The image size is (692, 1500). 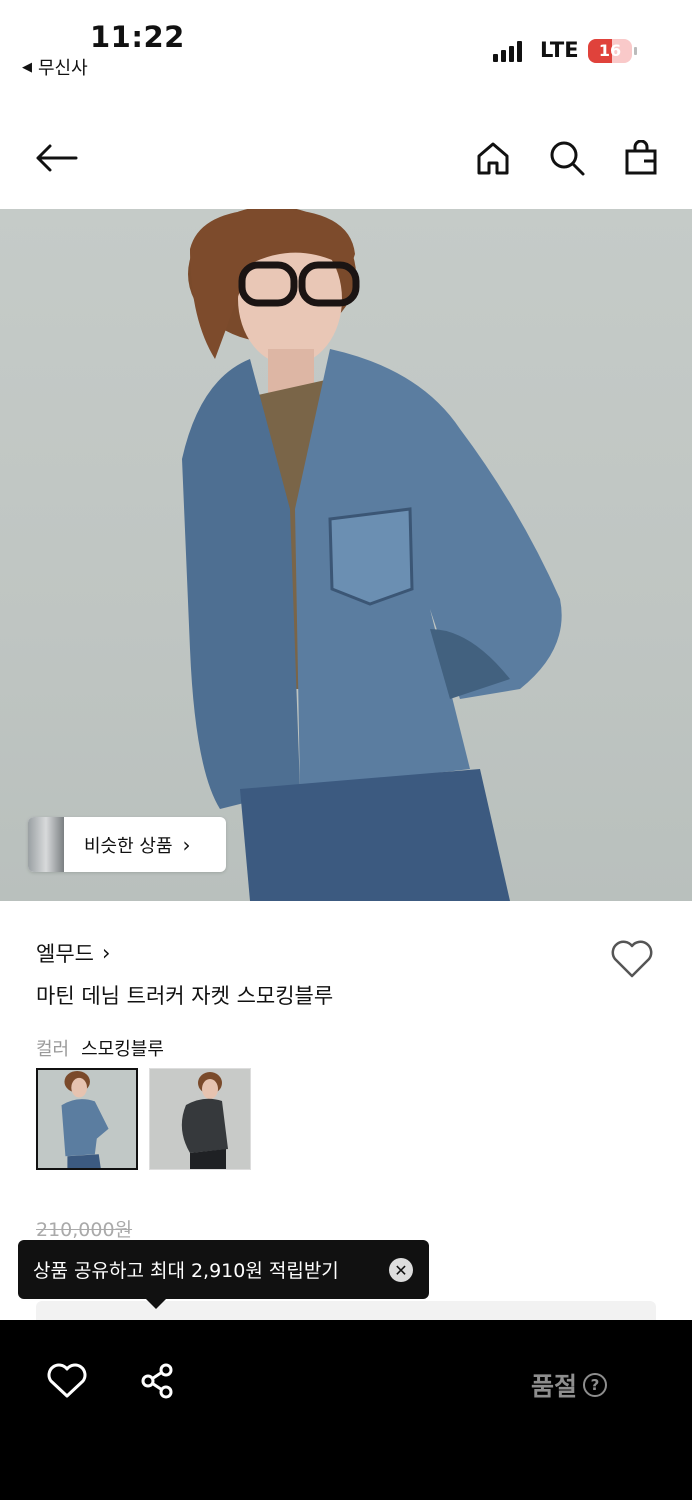 I want to click on similar-thumbnail, so click(x=46, y=844).